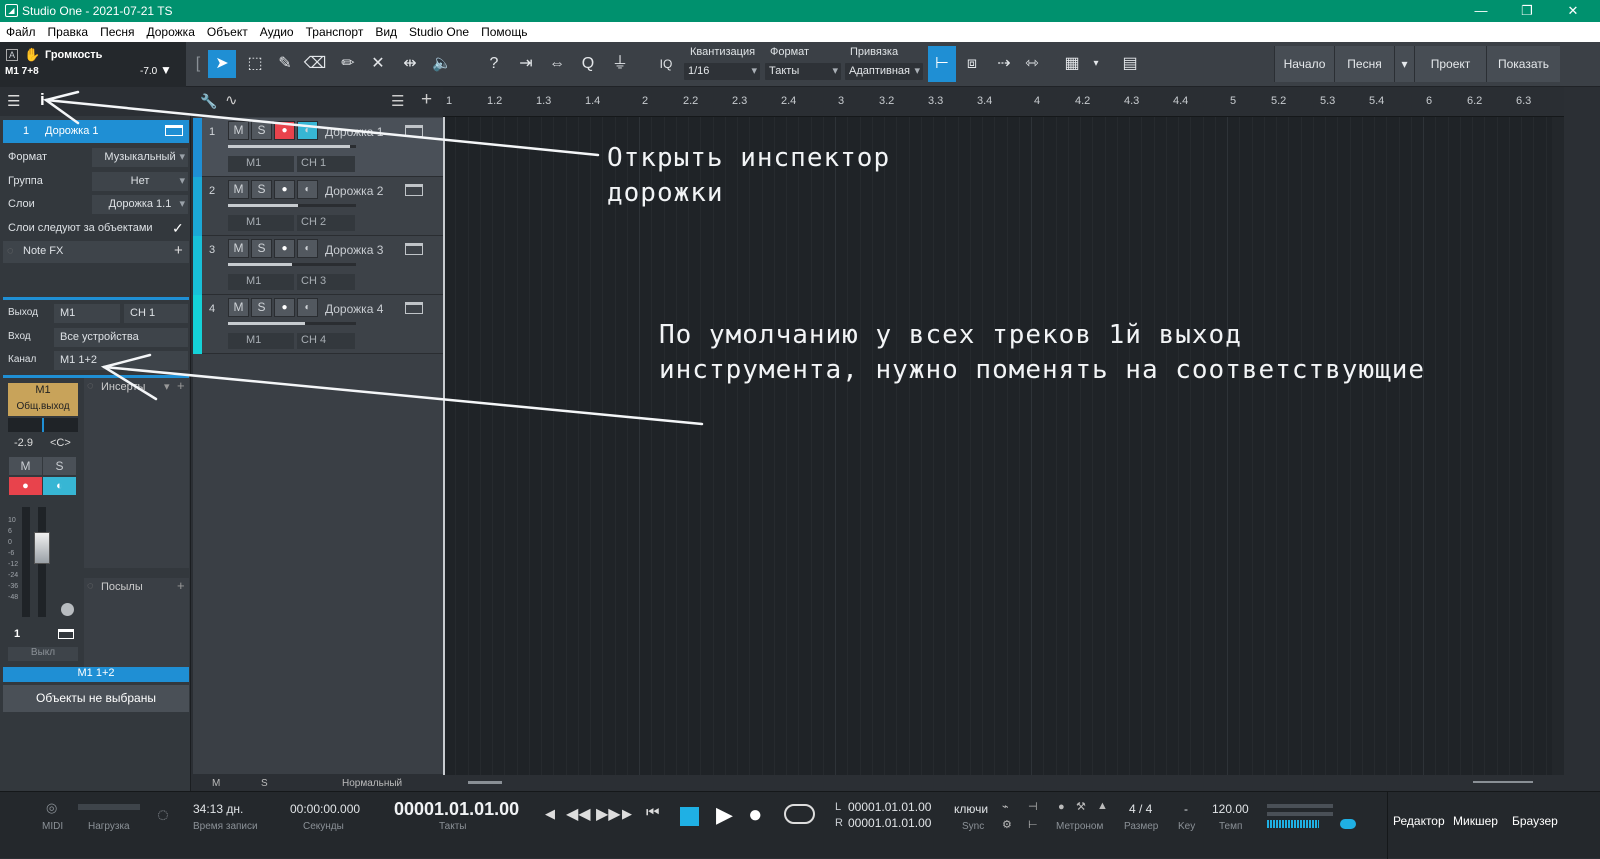  What do you see at coordinates (43, 654) in the screenshot?
I see `automation-off: Выкл` at bounding box center [43, 654].